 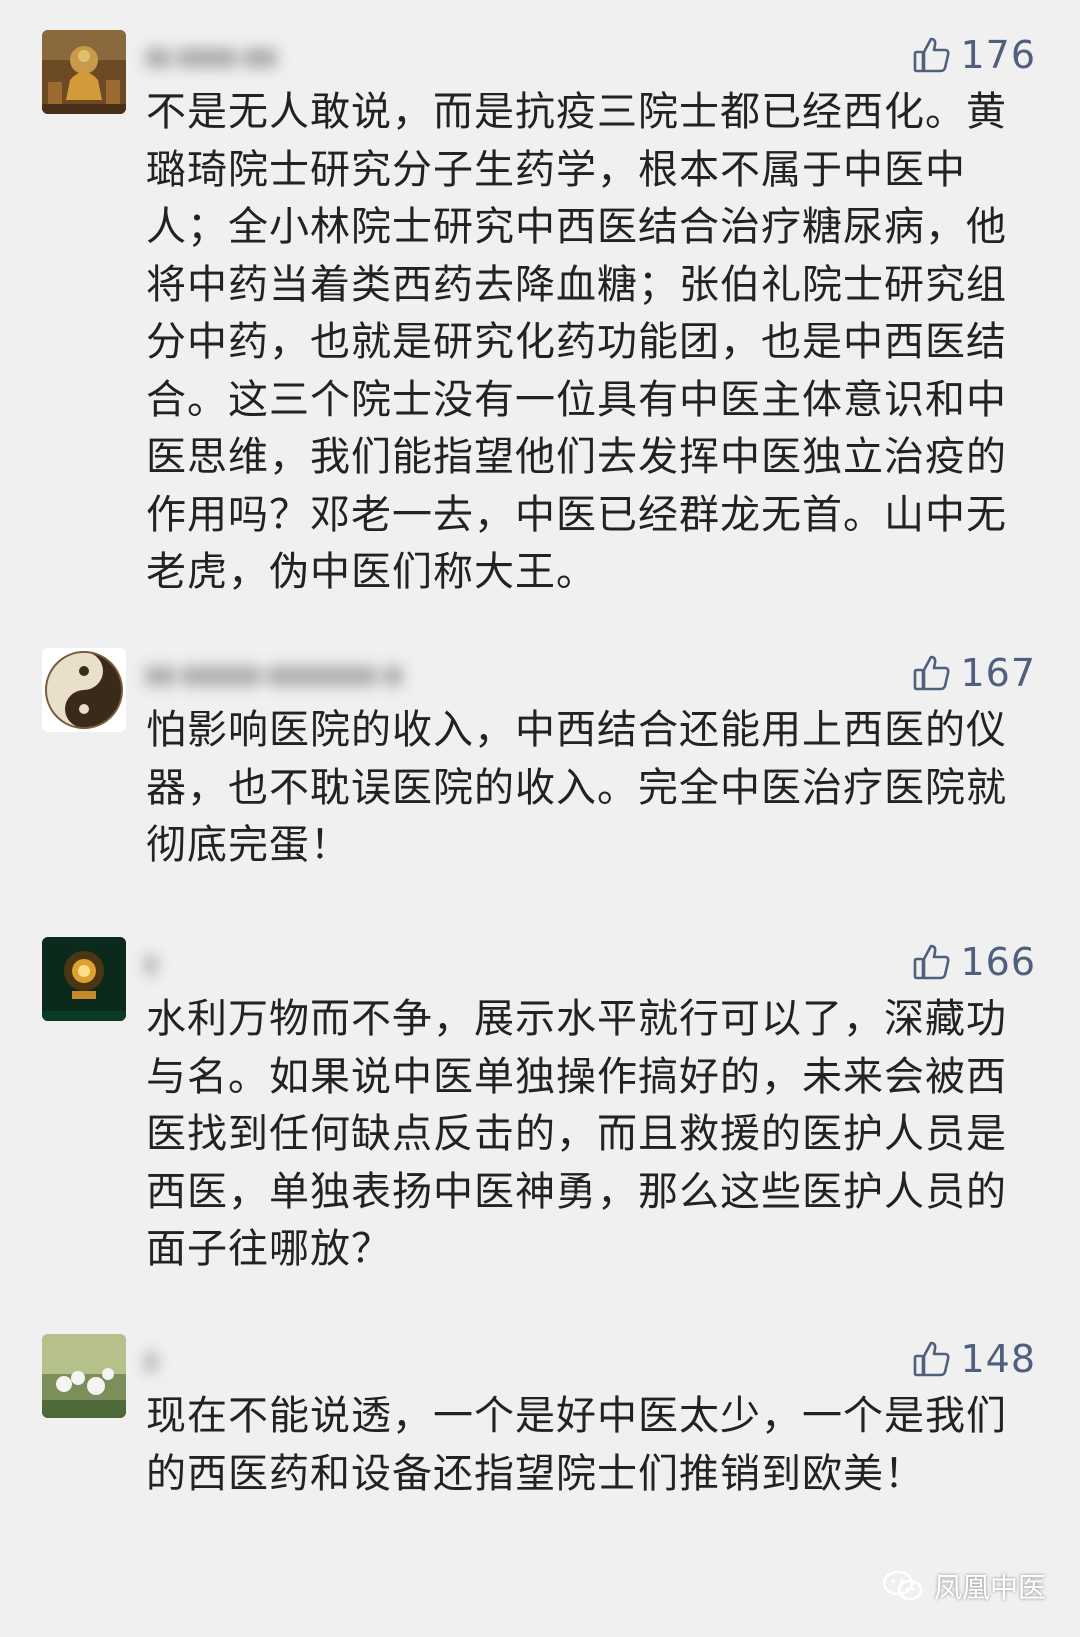 I want to click on watermark-label: 凤凰中医, so click(x=989, y=1587).